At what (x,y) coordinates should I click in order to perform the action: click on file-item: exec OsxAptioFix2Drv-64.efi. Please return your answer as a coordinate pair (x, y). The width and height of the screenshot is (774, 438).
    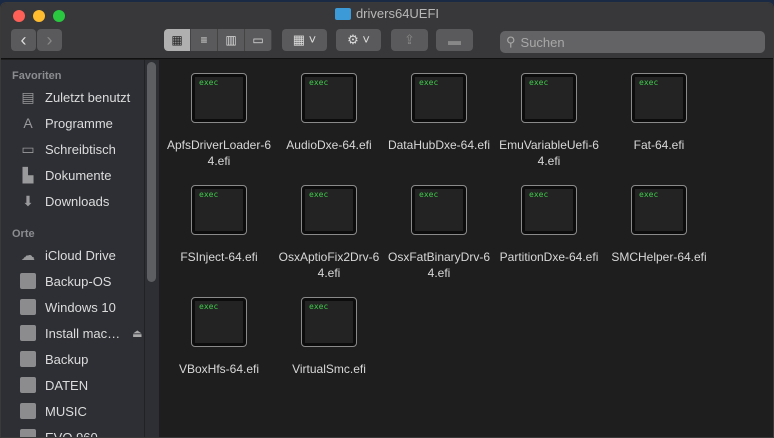
    Looking at the image, I should click on (329, 233).